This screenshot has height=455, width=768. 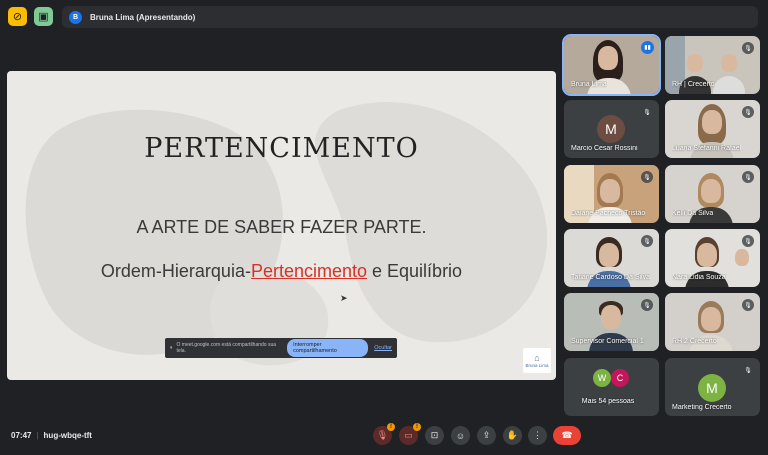 What do you see at coordinates (611, 258) in the screenshot?
I see `participant-tile: 🎙 Tatiane Cardoso Da Silva` at bounding box center [611, 258].